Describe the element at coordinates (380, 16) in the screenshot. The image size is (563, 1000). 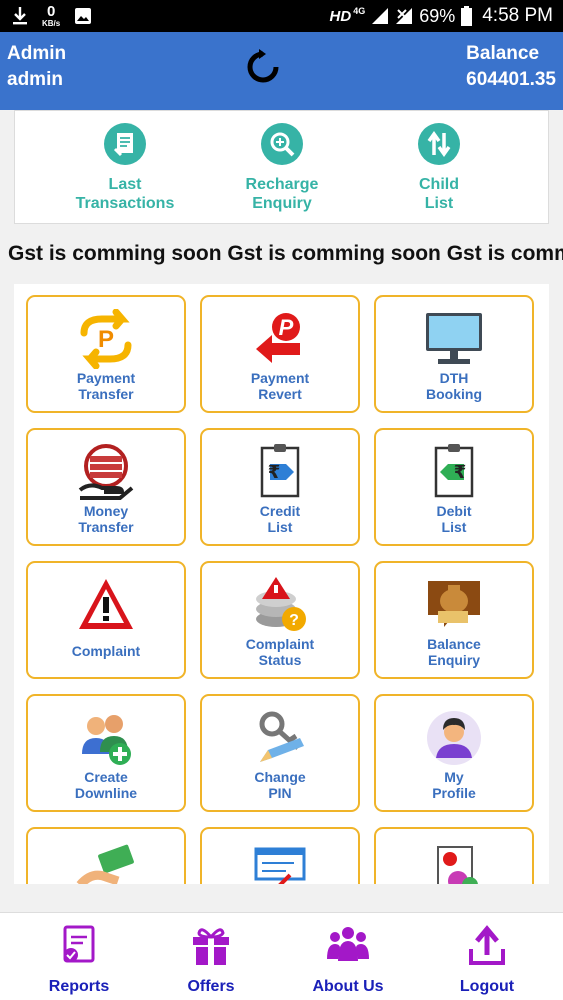
I see `signal-icon` at that location.